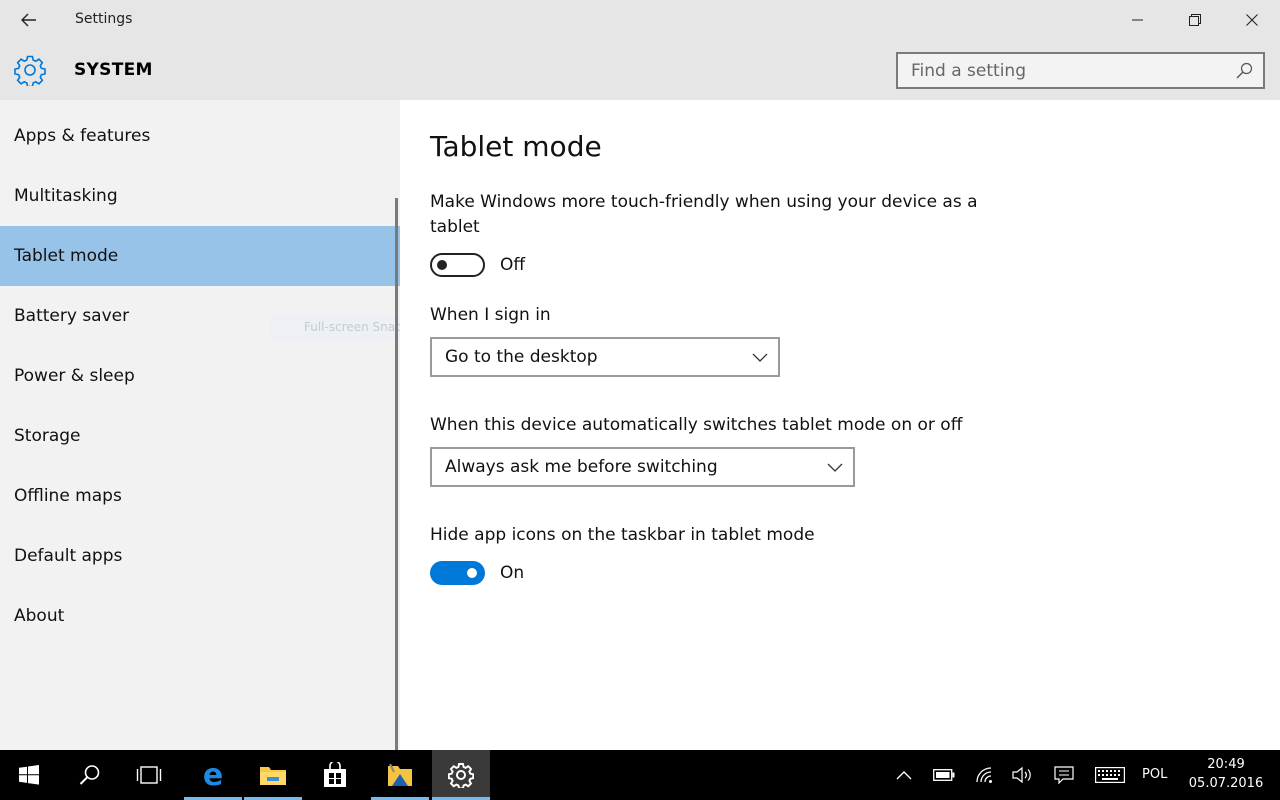 The width and height of the screenshot is (1280, 800). I want to click on sidebar-item-label: Tablet mode, so click(66, 256).